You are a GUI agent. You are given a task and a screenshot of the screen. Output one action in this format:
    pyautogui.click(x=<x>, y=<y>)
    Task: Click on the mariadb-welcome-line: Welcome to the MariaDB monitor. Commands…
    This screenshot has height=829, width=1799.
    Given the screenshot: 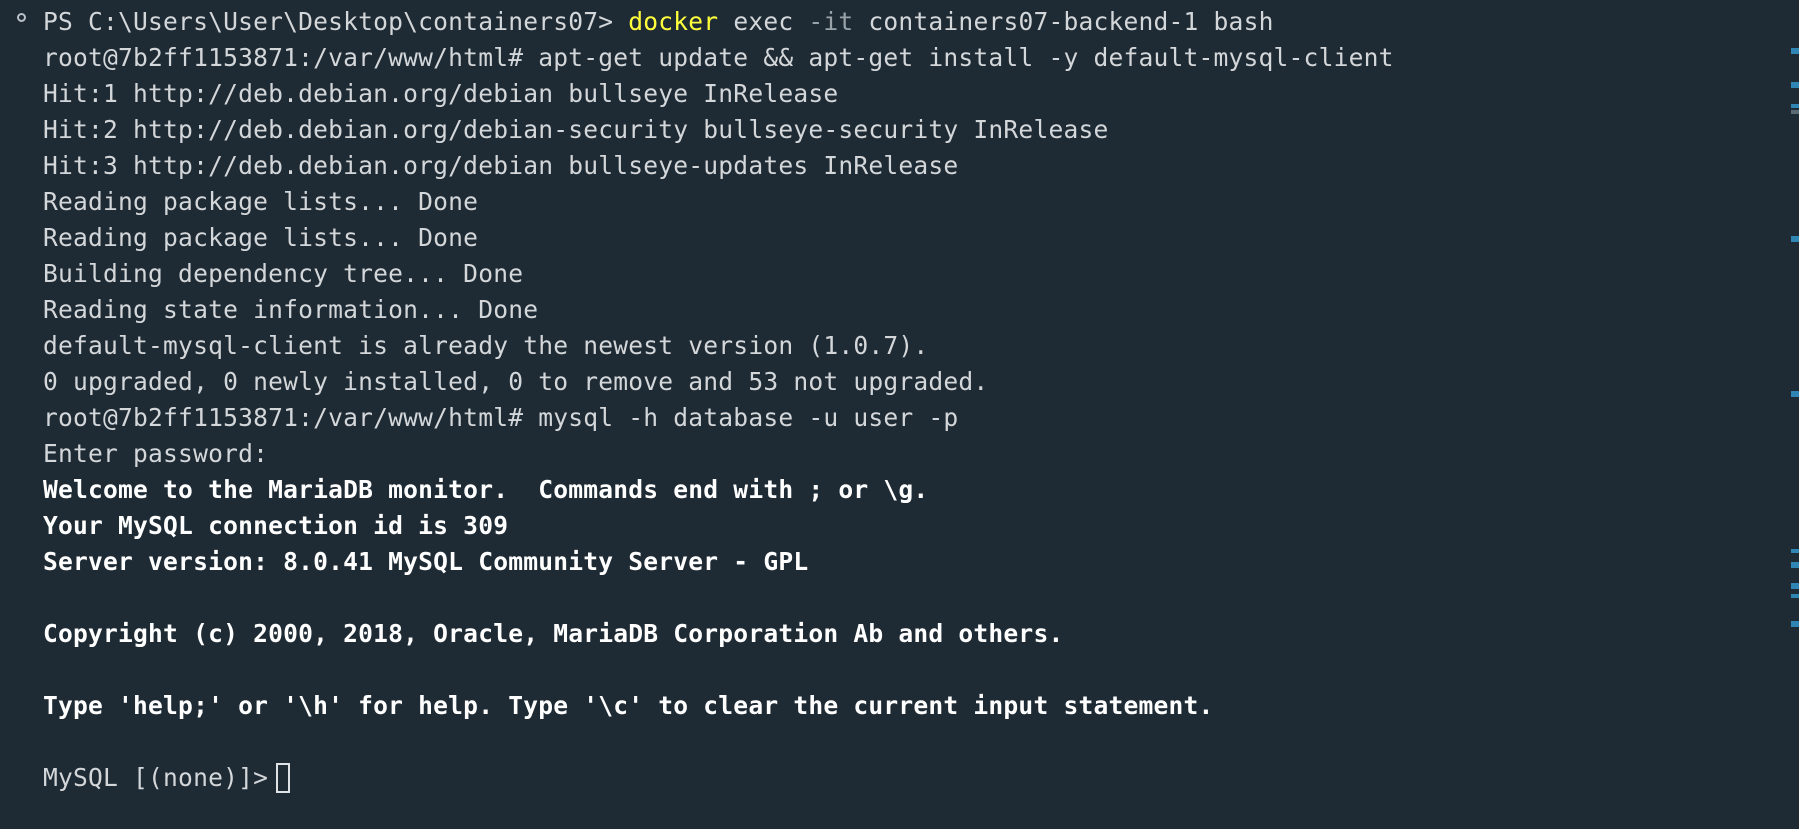 What is the action you would take?
    pyautogui.click(x=486, y=489)
    